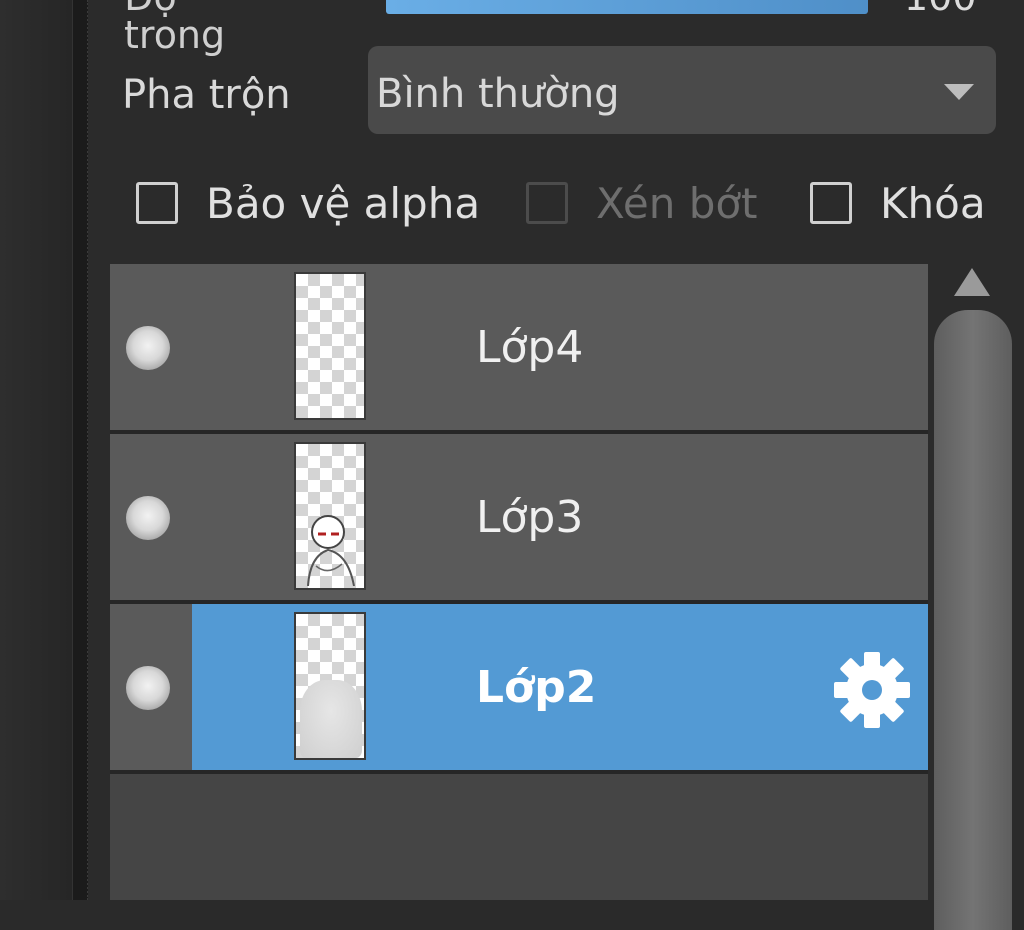 This screenshot has width=1024, height=930. I want to click on layer-name: Lớp4, so click(529, 348).